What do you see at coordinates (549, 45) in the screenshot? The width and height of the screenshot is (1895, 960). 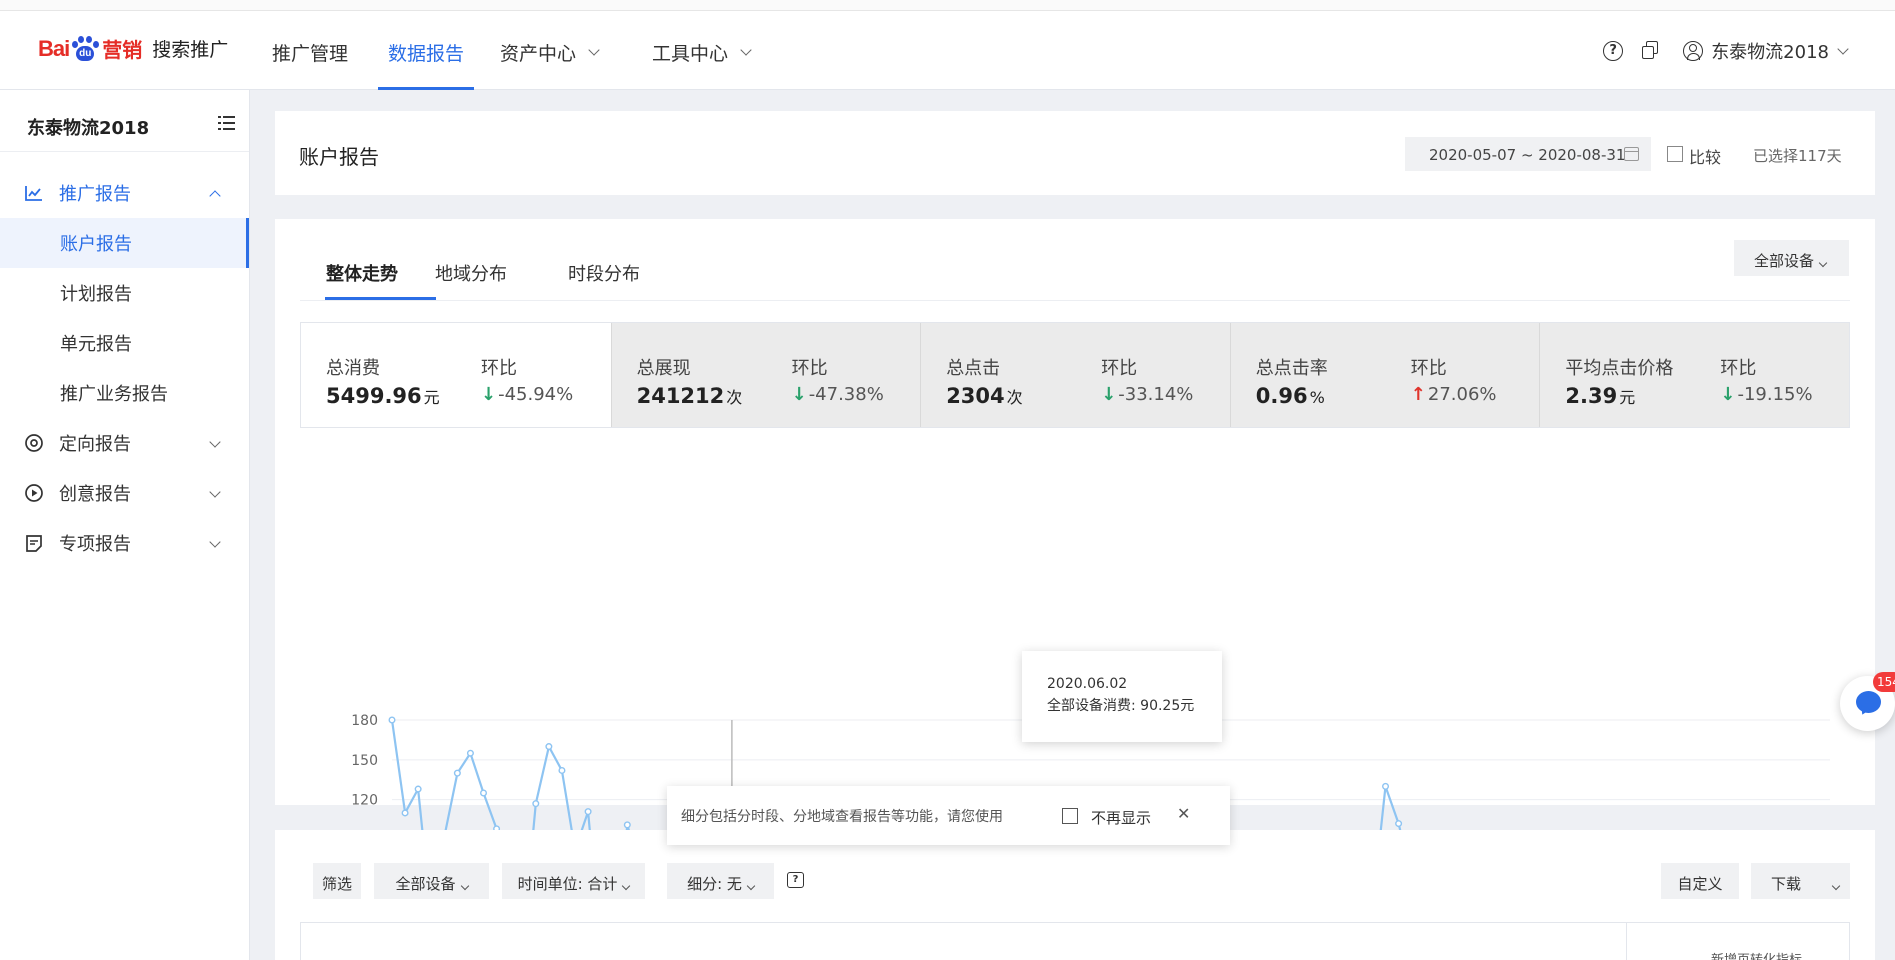 I see `nav-item-asset-center: 资产中心` at bounding box center [549, 45].